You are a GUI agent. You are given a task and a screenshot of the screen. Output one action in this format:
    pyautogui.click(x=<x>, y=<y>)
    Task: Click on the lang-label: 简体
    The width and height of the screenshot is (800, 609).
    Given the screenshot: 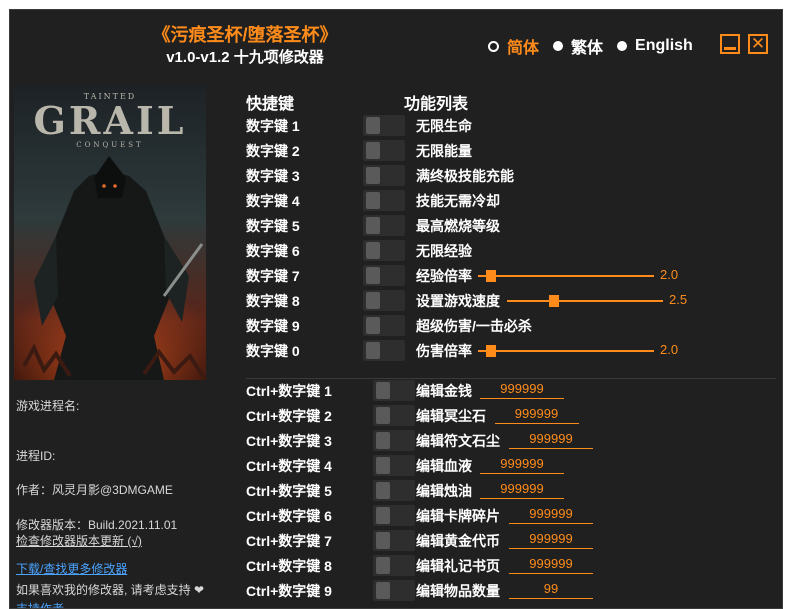 What is the action you would take?
    pyautogui.click(x=523, y=48)
    